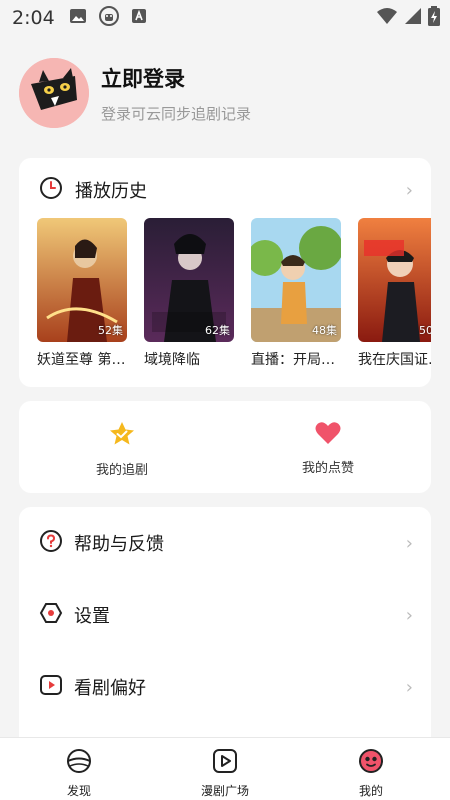 The height and width of the screenshot is (800, 450). I want to click on poster-thumbnail: 52集, so click(82, 280).